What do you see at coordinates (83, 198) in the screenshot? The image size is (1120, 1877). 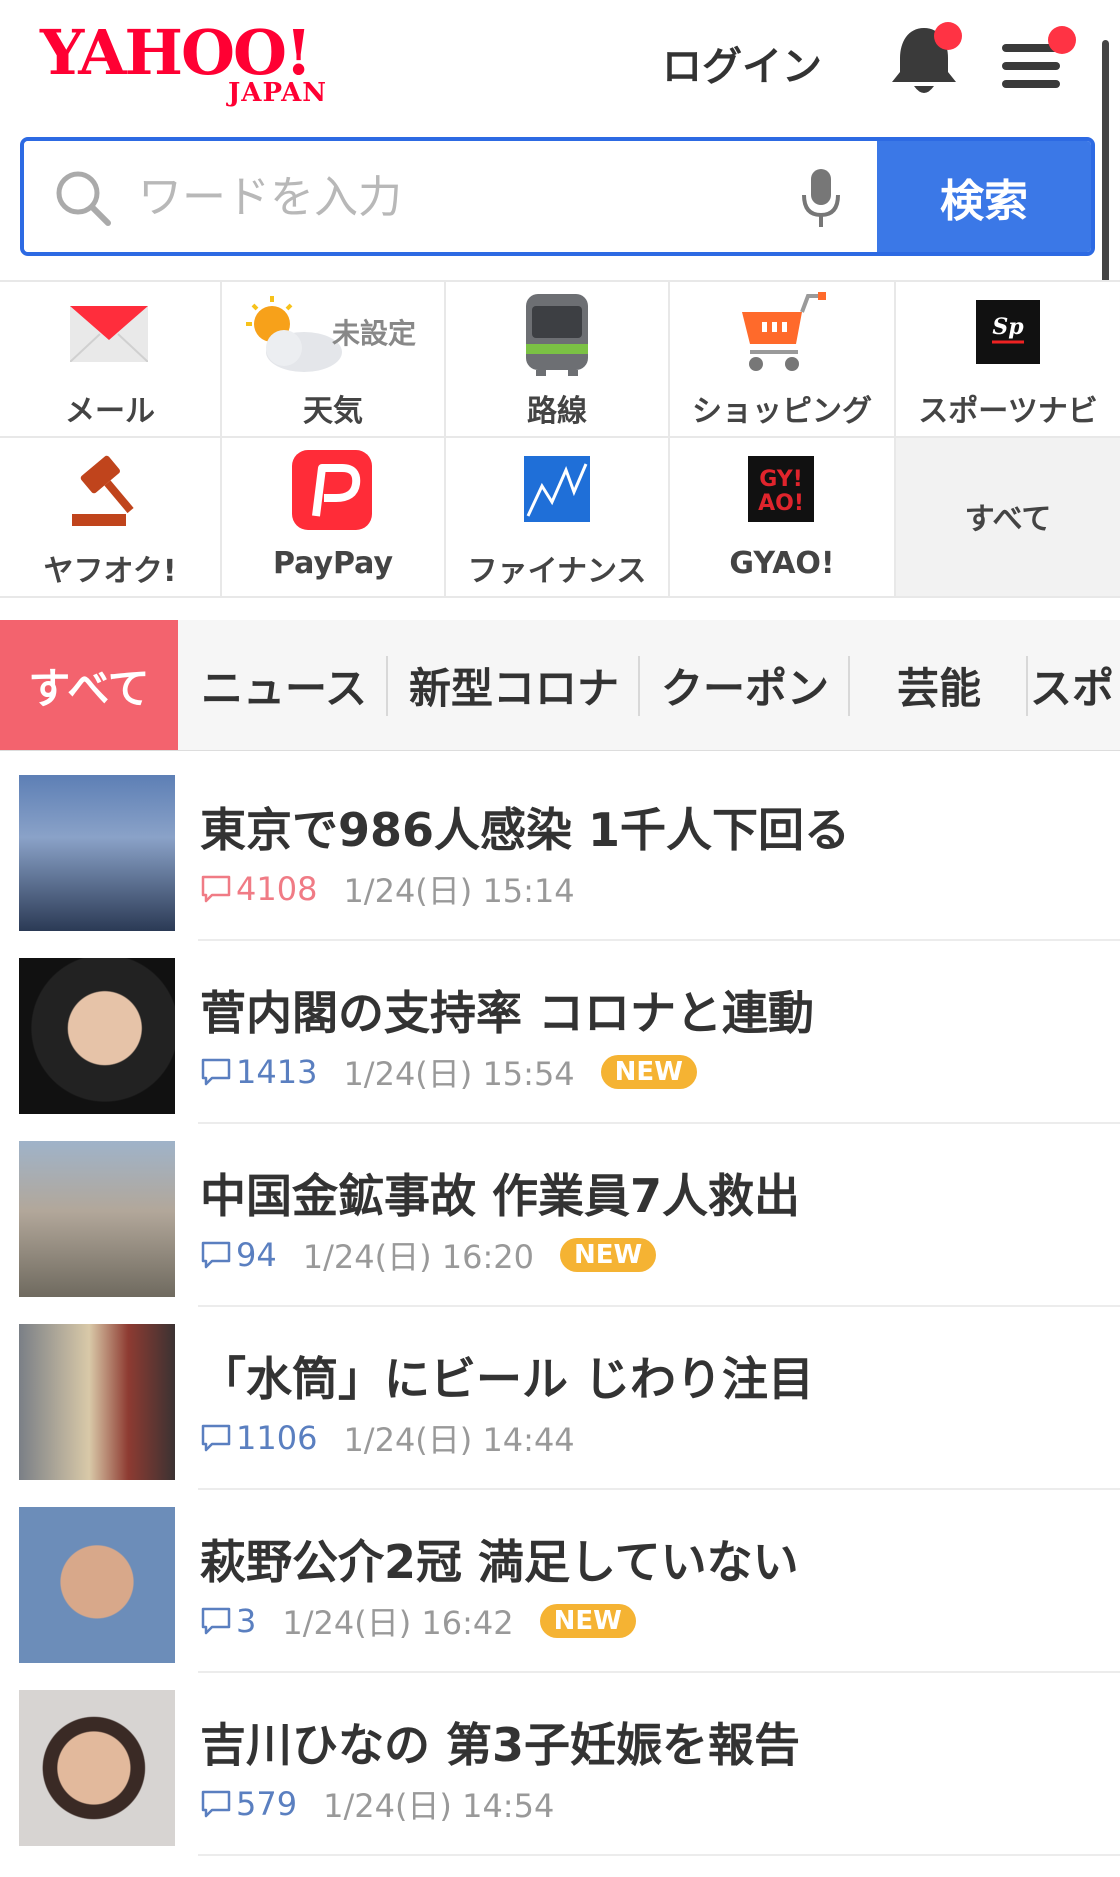 I see `search-icon` at bounding box center [83, 198].